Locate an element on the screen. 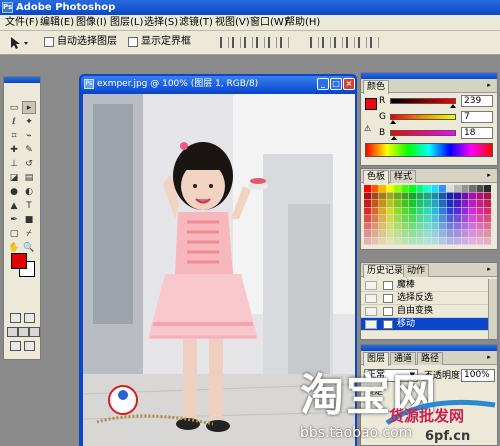 The image size is (500, 446). dodge-tool-icon: ◐ is located at coordinates (29, 192).